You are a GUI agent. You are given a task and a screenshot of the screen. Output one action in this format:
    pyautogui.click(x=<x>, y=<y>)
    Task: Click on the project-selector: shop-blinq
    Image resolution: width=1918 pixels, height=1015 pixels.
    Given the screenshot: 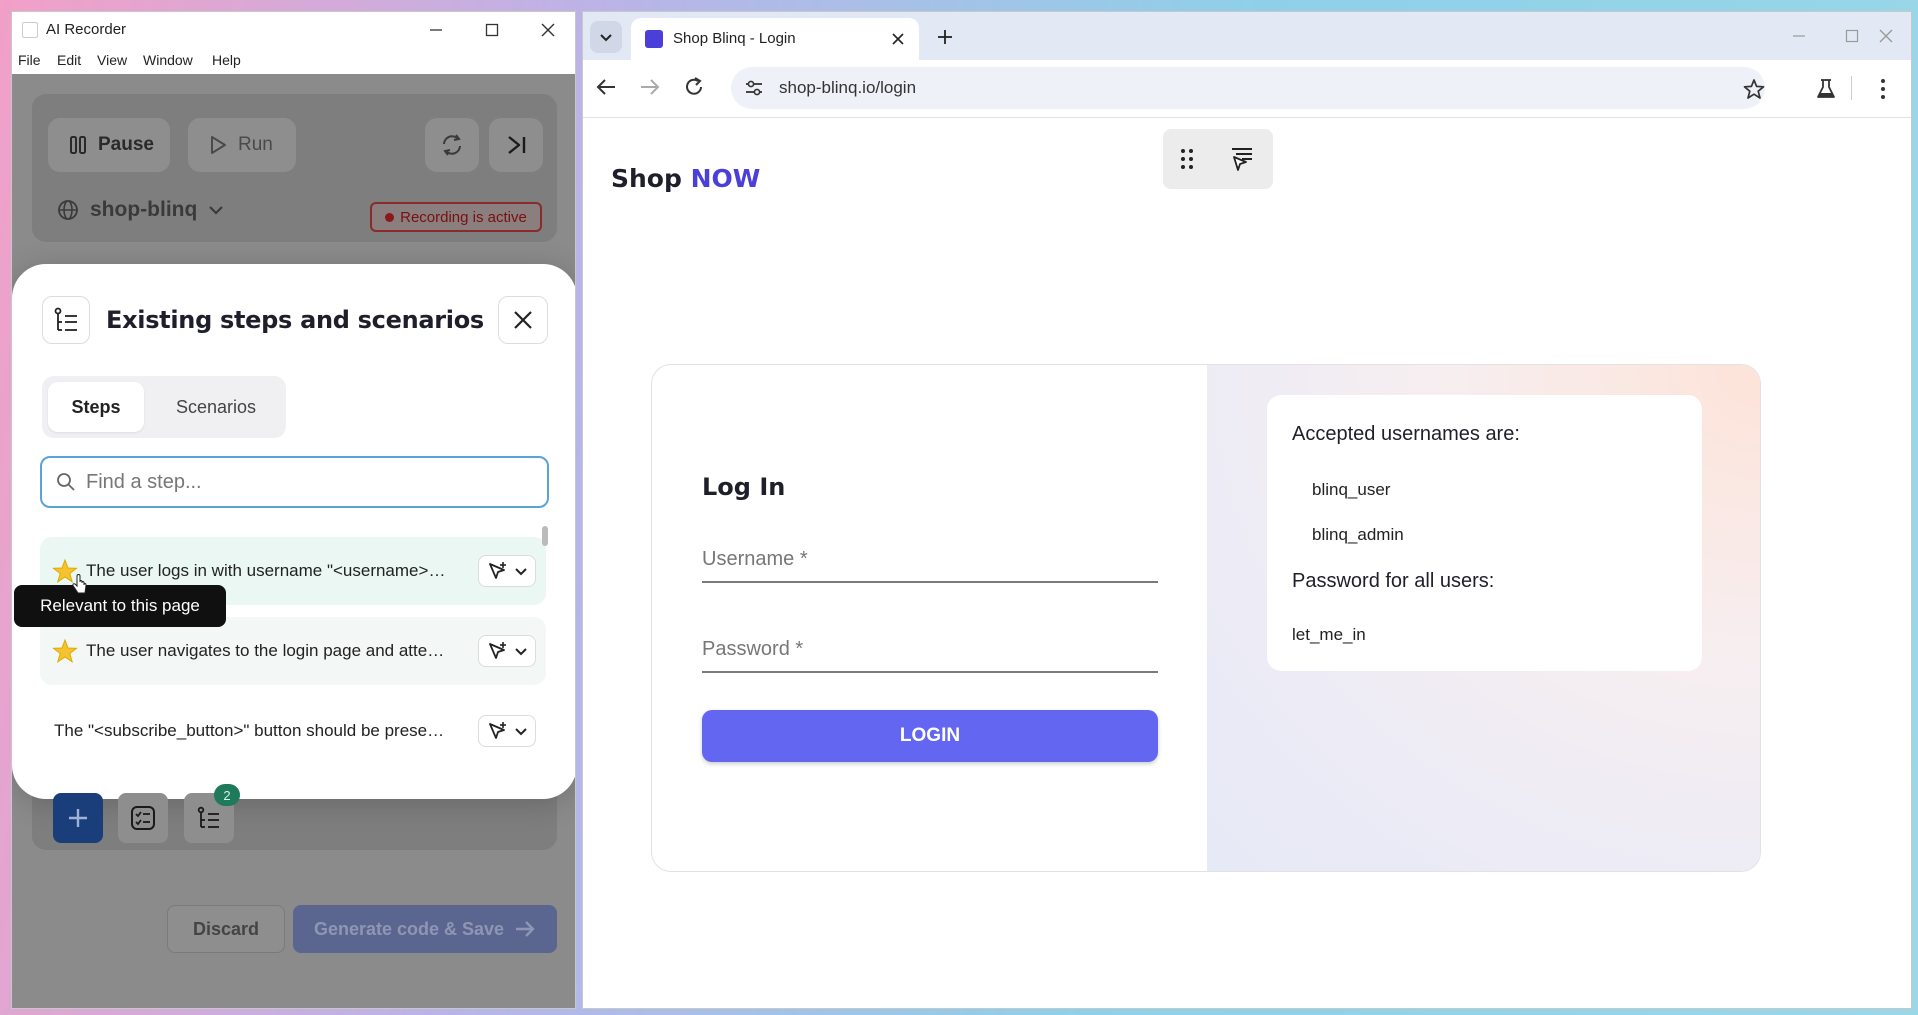 What is the action you would take?
    pyautogui.click(x=140, y=210)
    